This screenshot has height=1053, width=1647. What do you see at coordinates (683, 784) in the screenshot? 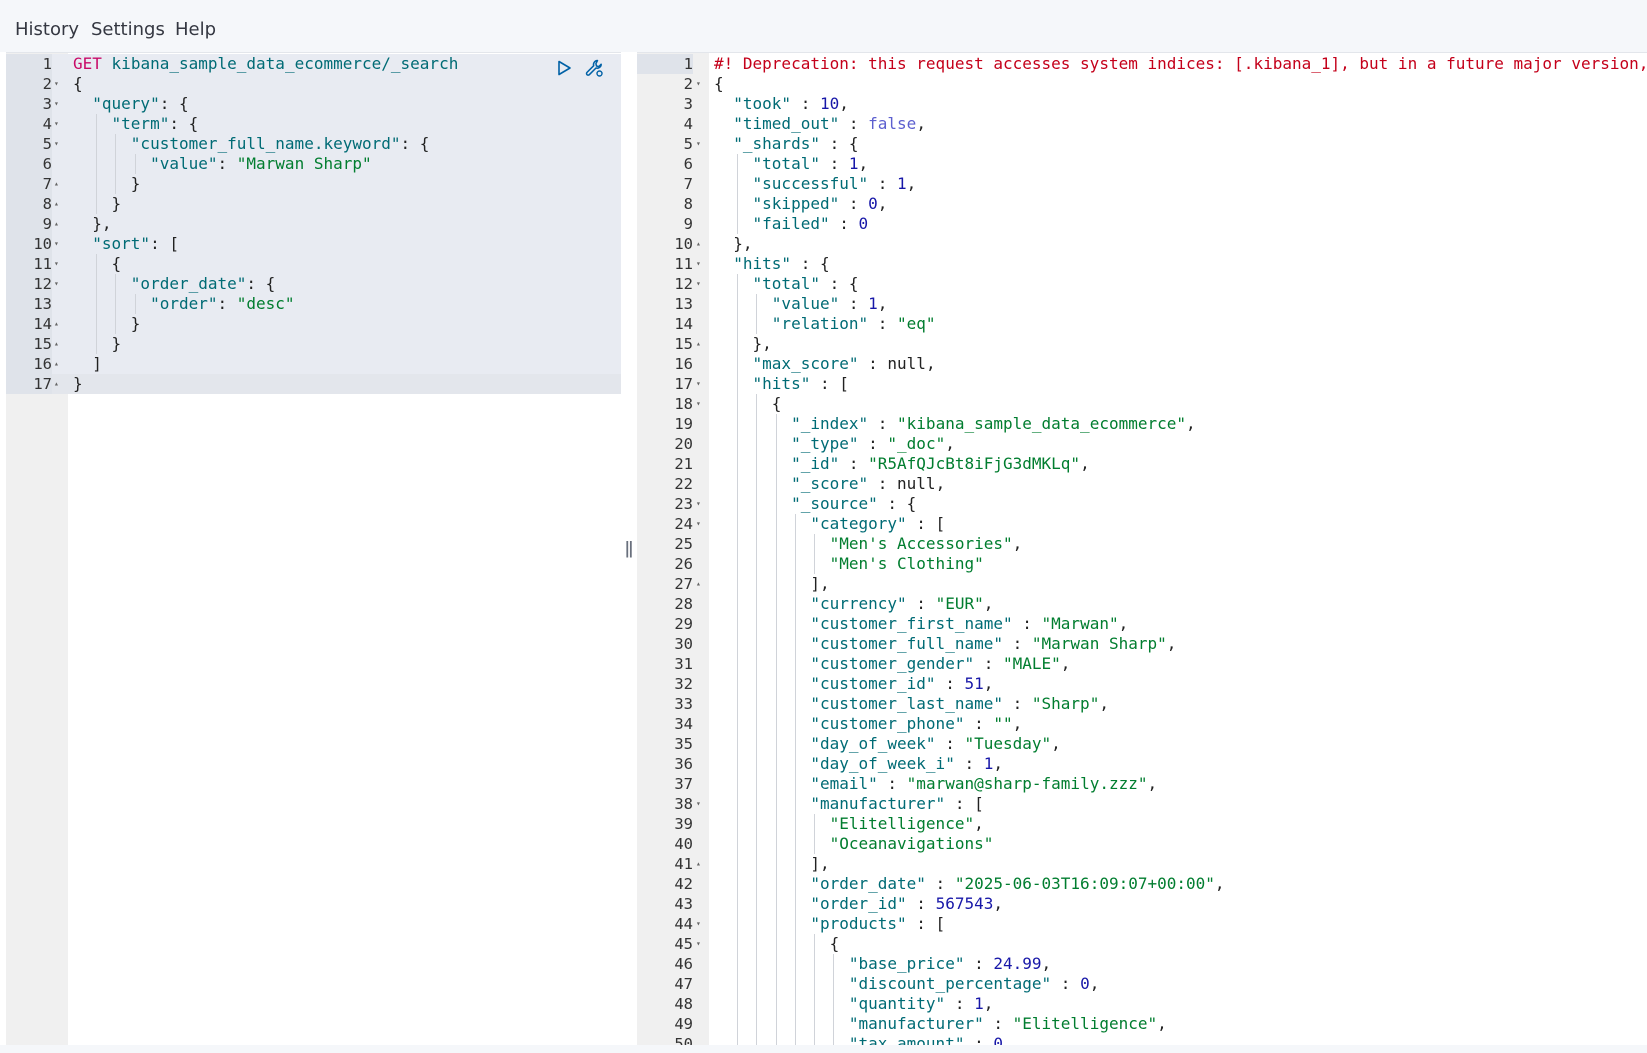
I see `line-number: 37` at bounding box center [683, 784].